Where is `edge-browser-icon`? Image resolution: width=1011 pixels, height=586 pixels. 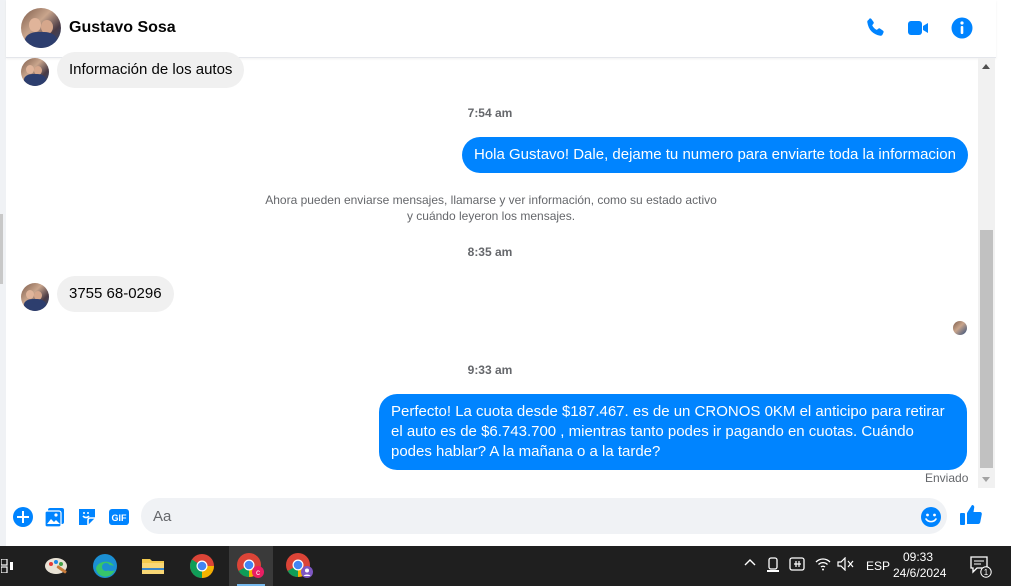
edge-browser-icon is located at coordinates (105, 566).